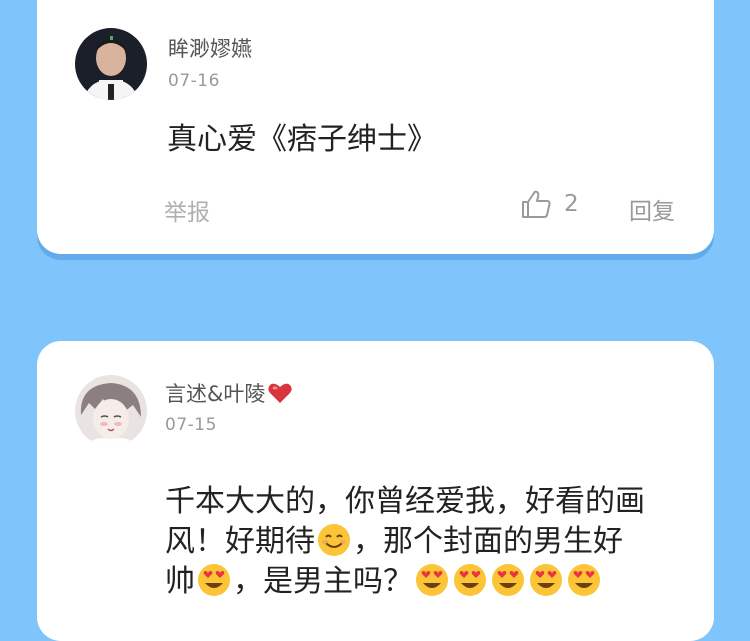 This screenshot has height=641, width=750. I want to click on reply-button: 回复, so click(652, 209).